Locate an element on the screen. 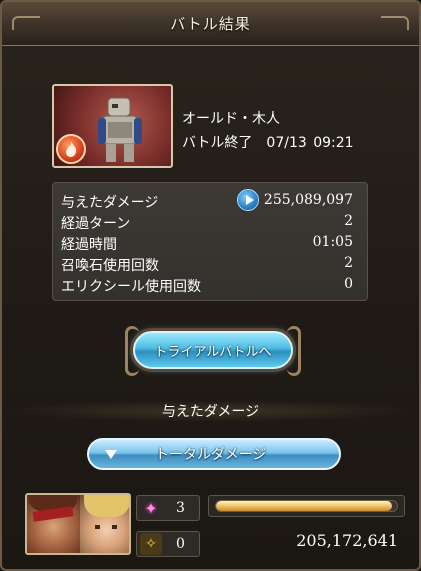  critical-count-box: ✦ 3 is located at coordinates (168, 508).